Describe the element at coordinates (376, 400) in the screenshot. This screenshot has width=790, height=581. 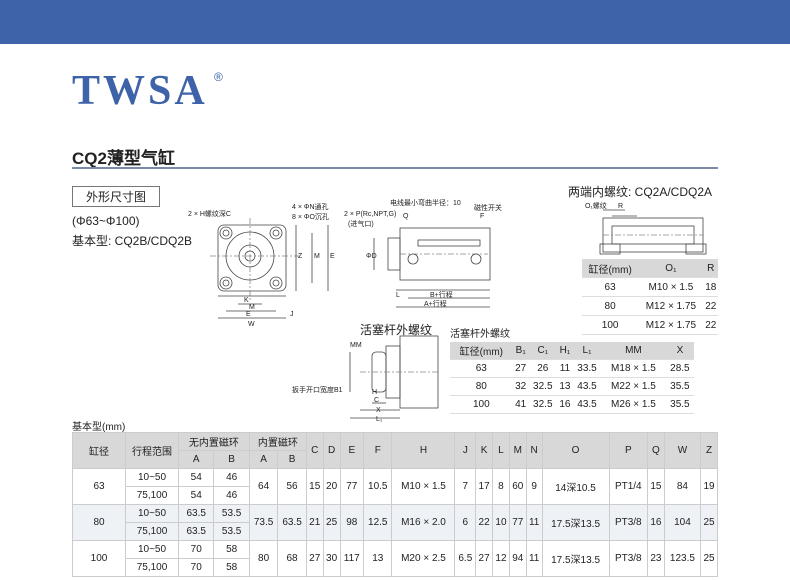
I see `dim-c: C` at that location.